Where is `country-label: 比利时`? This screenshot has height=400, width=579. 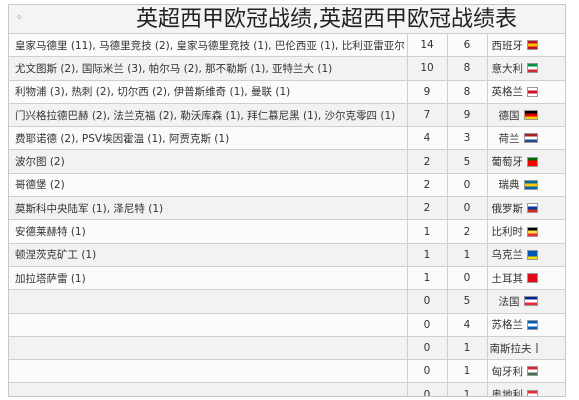
country-label: 比利时 is located at coordinates (515, 231).